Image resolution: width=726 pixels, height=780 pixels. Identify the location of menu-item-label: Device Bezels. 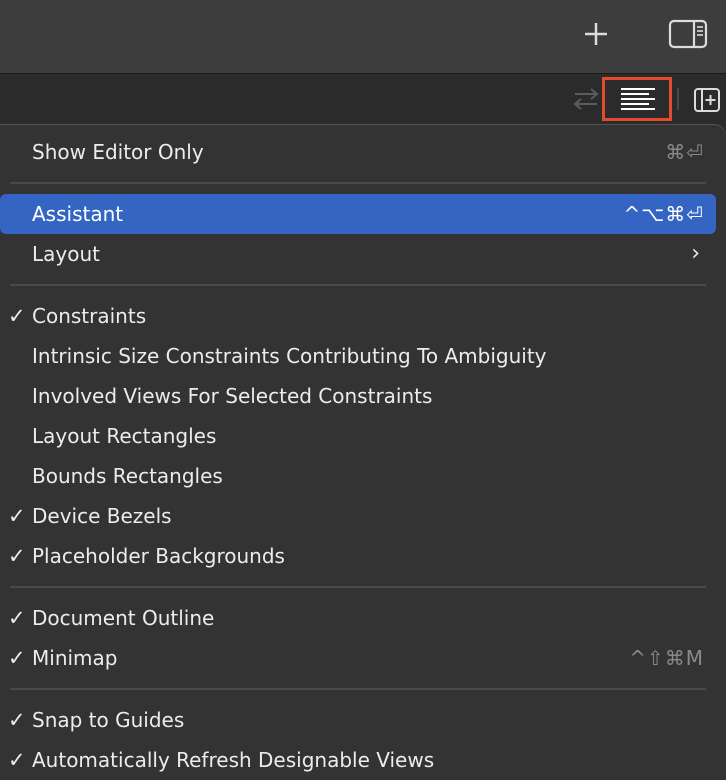
(102, 516).